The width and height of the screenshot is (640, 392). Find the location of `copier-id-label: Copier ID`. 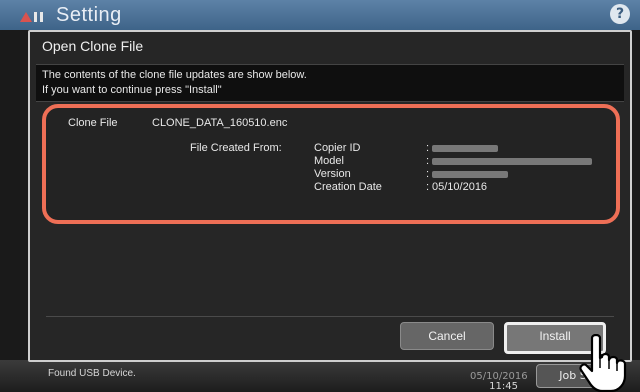

copier-id-label: Copier ID is located at coordinates (337, 148).